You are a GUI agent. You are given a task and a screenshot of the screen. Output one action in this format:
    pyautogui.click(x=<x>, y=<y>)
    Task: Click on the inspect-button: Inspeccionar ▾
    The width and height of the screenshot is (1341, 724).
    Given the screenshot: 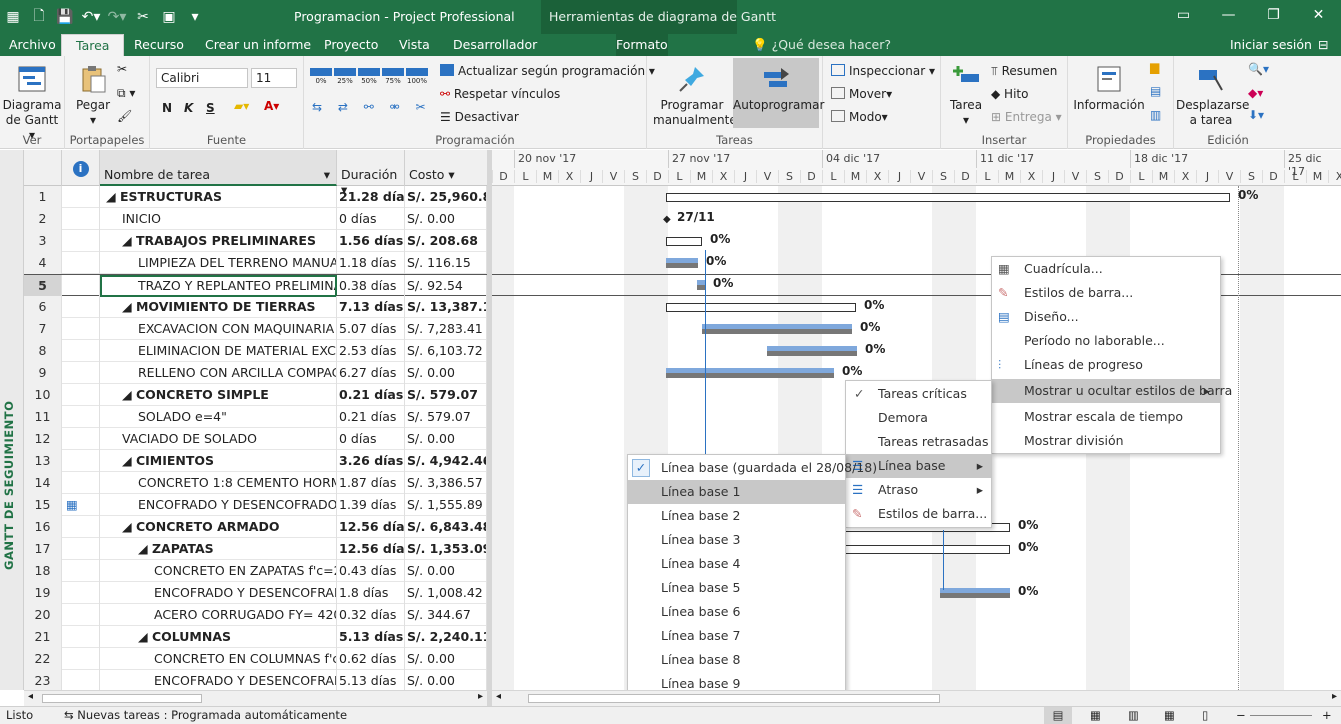 What is the action you would take?
    pyautogui.click(x=883, y=71)
    